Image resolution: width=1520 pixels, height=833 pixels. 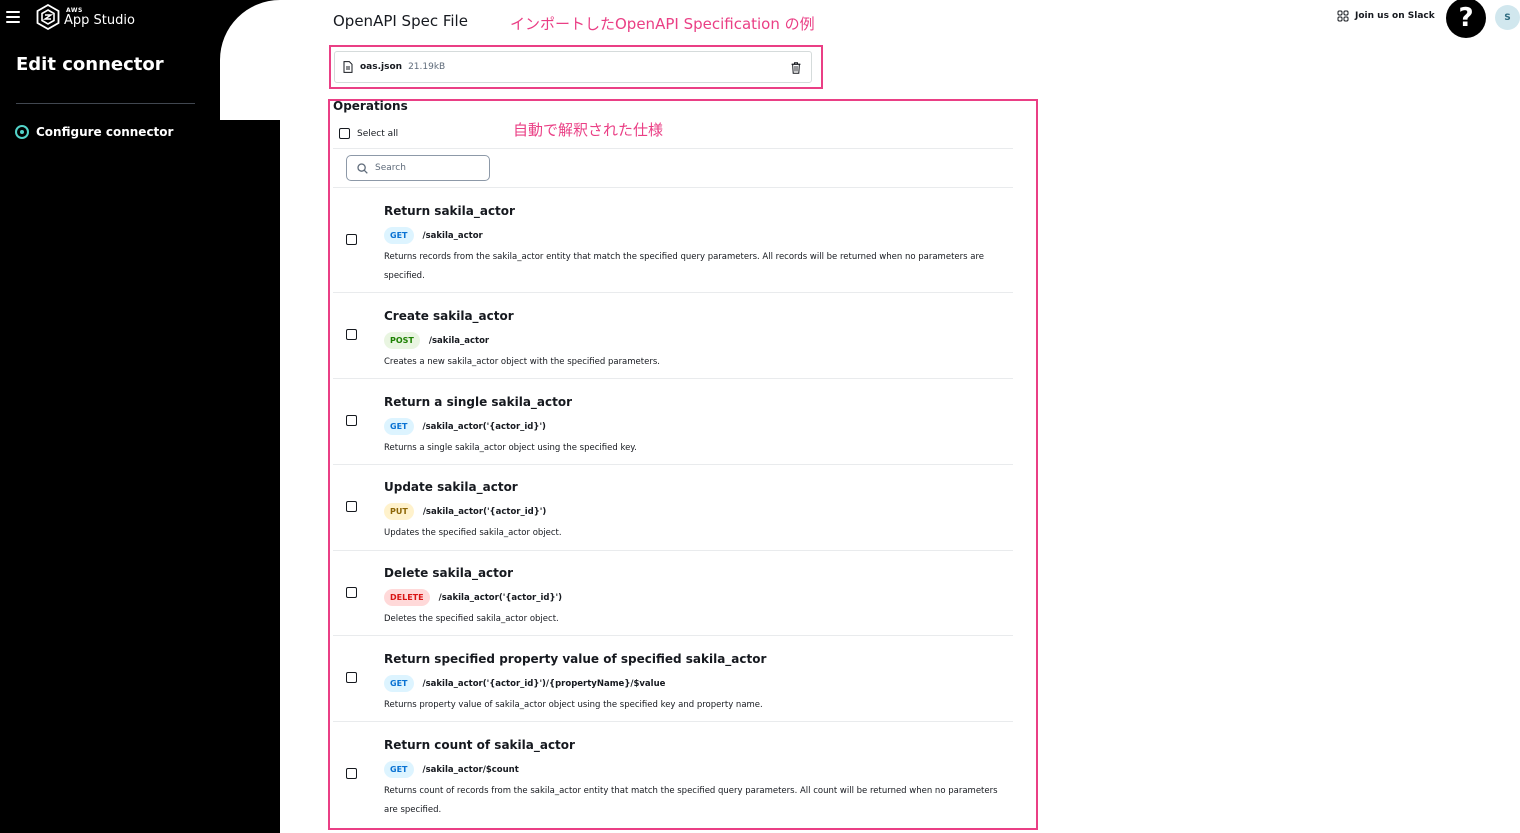 What do you see at coordinates (449, 316) in the screenshot?
I see `operation-title: Create sakila_actor` at bounding box center [449, 316].